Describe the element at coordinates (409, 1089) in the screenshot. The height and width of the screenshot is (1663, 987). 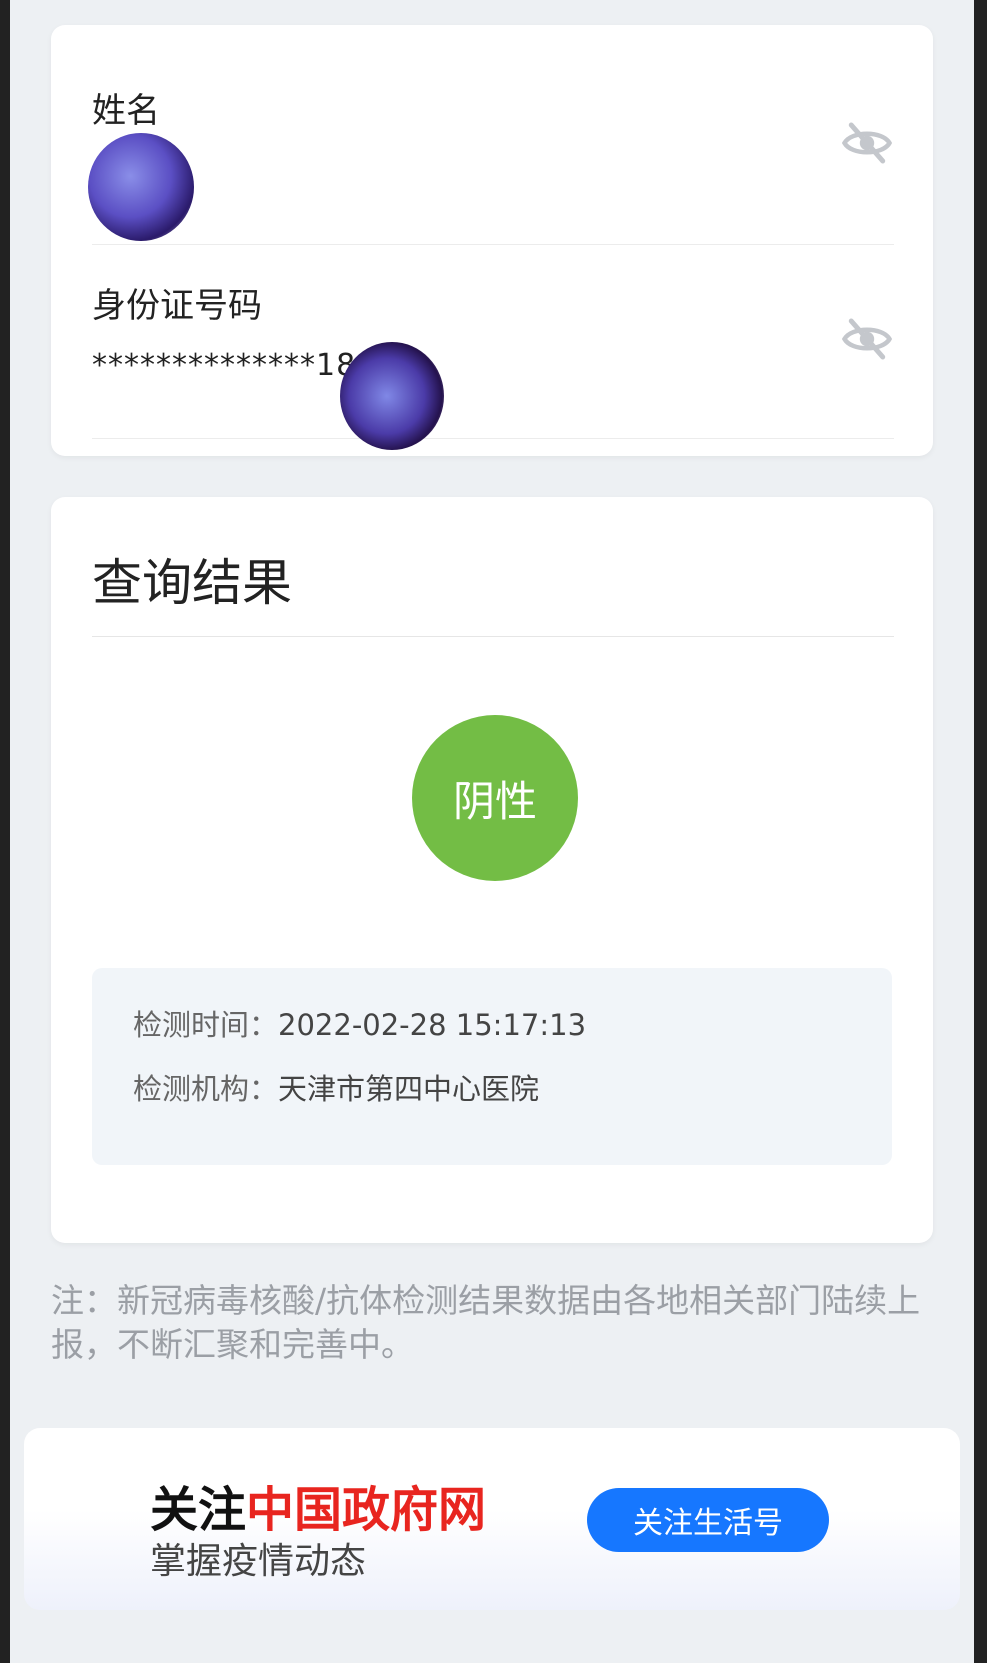
I see `test-institution-value: 天津市第四中心医院` at that location.